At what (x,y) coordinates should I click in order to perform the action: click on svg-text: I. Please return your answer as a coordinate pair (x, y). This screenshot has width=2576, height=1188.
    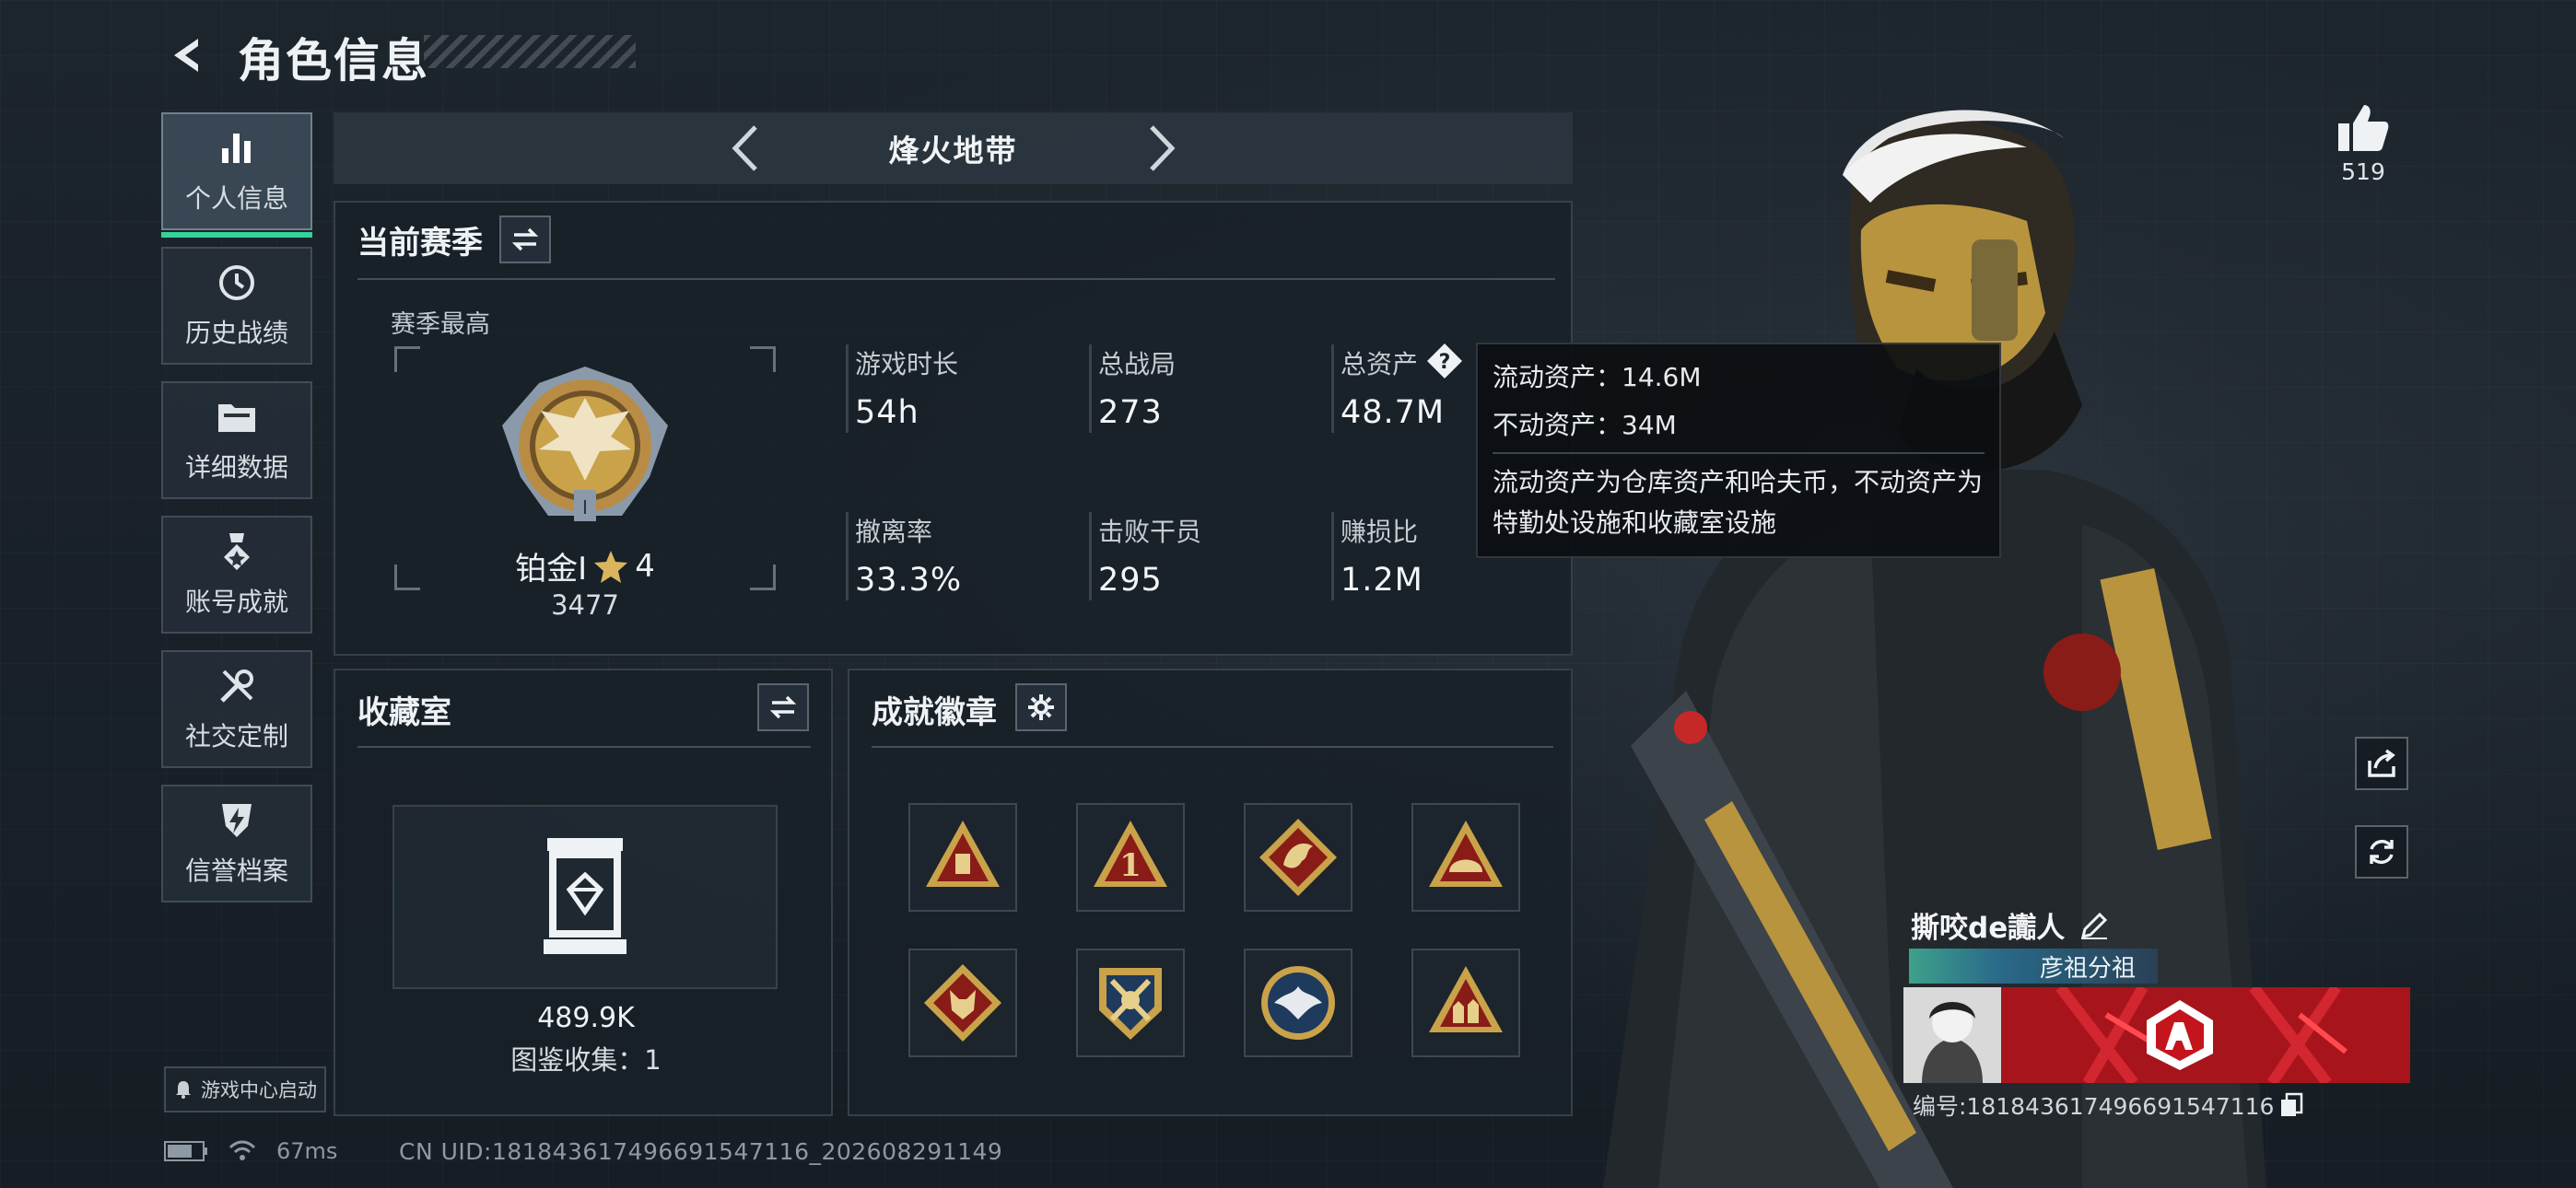
    Looking at the image, I should click on (585, 507).